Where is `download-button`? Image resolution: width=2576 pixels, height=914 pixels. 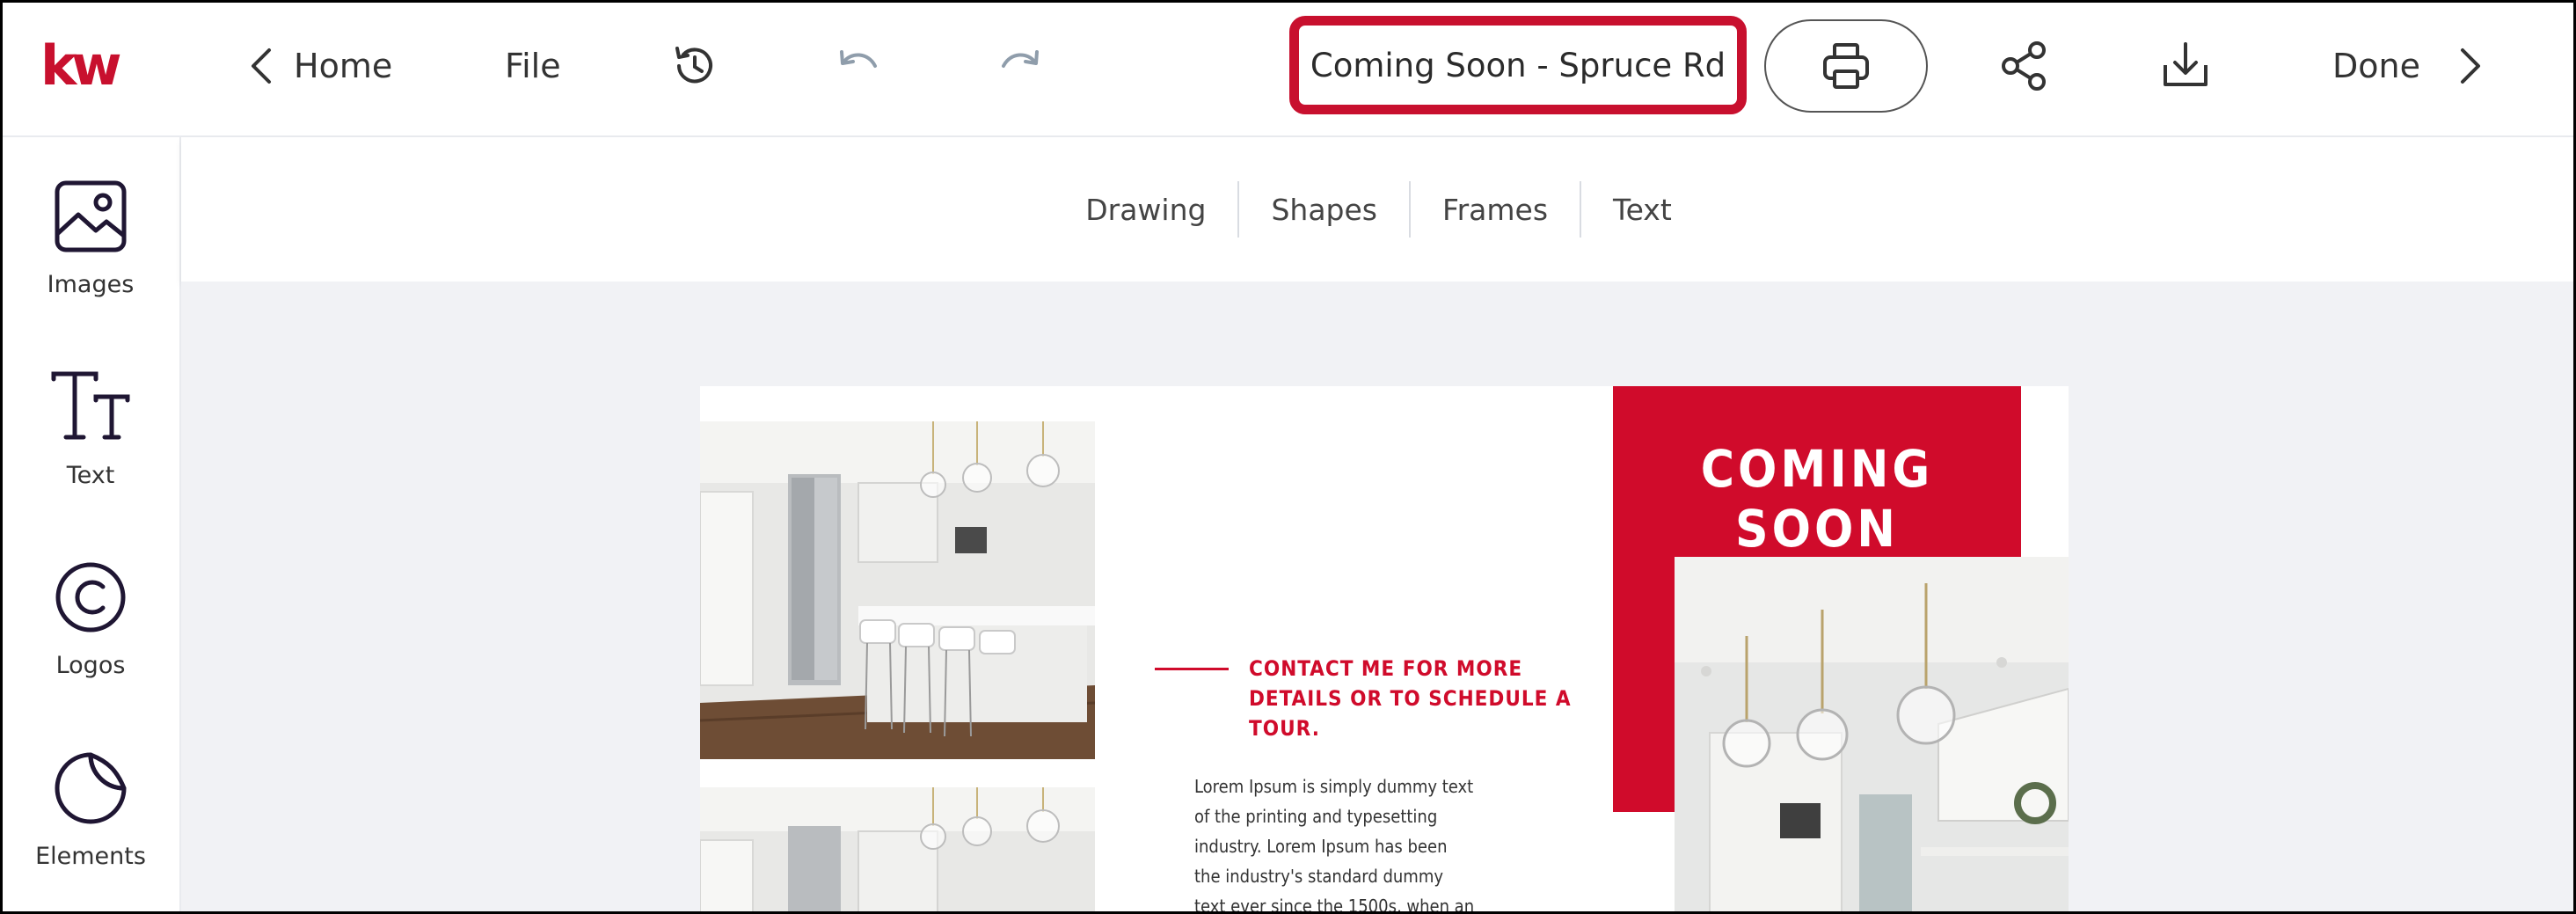 download-button is located at coordinates (2185, 66).